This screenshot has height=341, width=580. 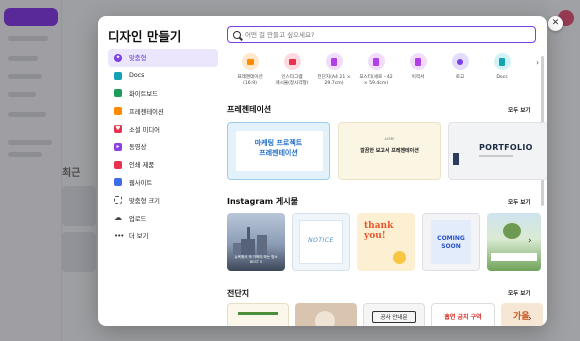 I want to click on template-instagram-comingsoon: COMING SOON, so click(x=451, y=242).